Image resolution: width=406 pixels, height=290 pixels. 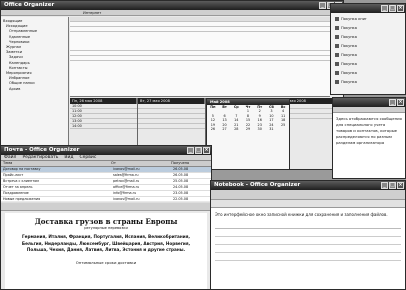 I want to click on notebook-titlebar: Notebook - Office Organizer _ □ ×, so click(x=308, y=185).